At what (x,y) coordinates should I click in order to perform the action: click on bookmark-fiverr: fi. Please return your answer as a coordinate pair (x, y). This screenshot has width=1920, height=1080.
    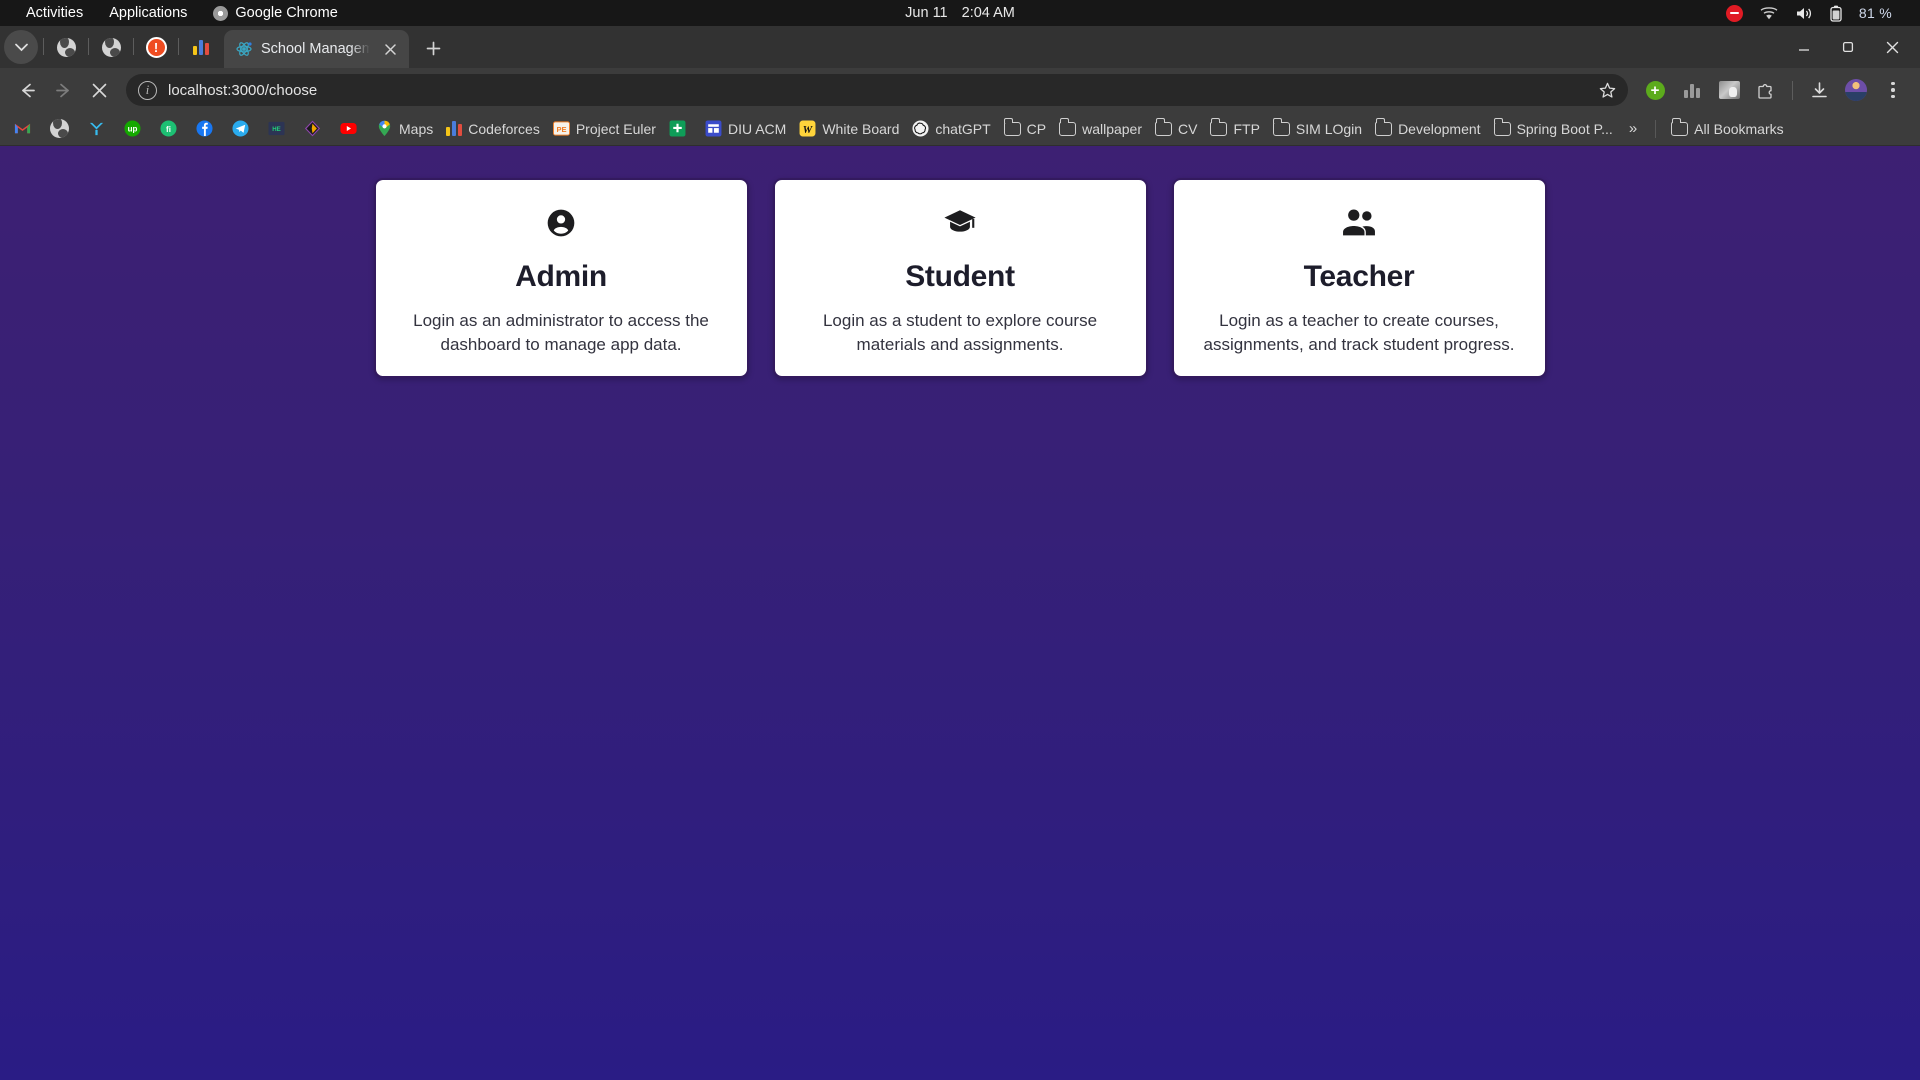
    Looking at the image, I should click on (171, 128).